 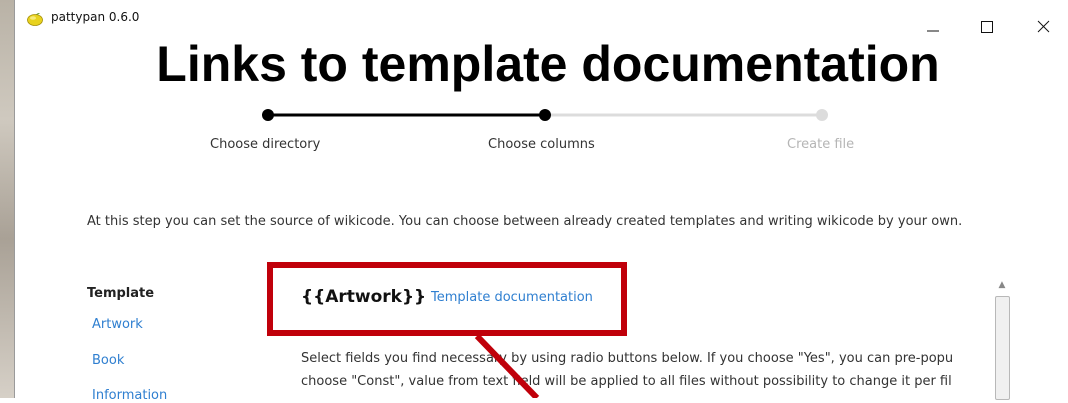 What do you see at coordinates (1002, 348) in the screenshot?
I see `scroll-thumb` at bounding box center [1002, 348].